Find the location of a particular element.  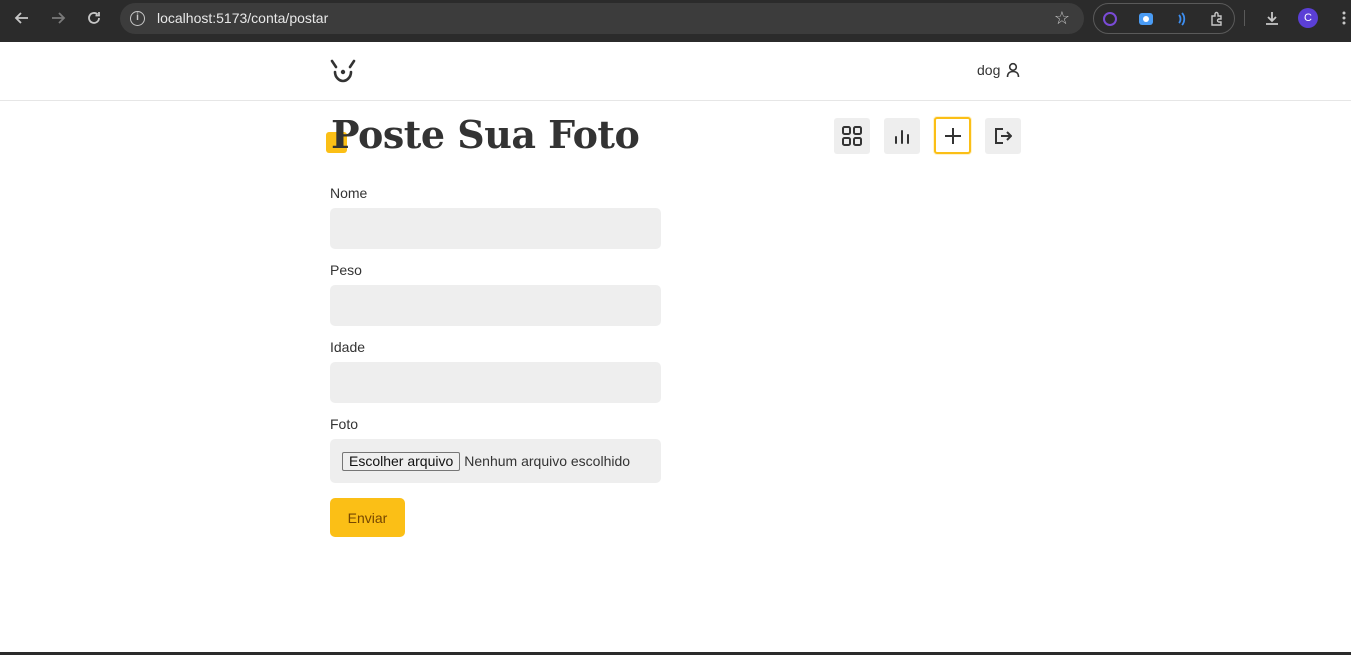

person-icon is located at coordinates (1013, 70).